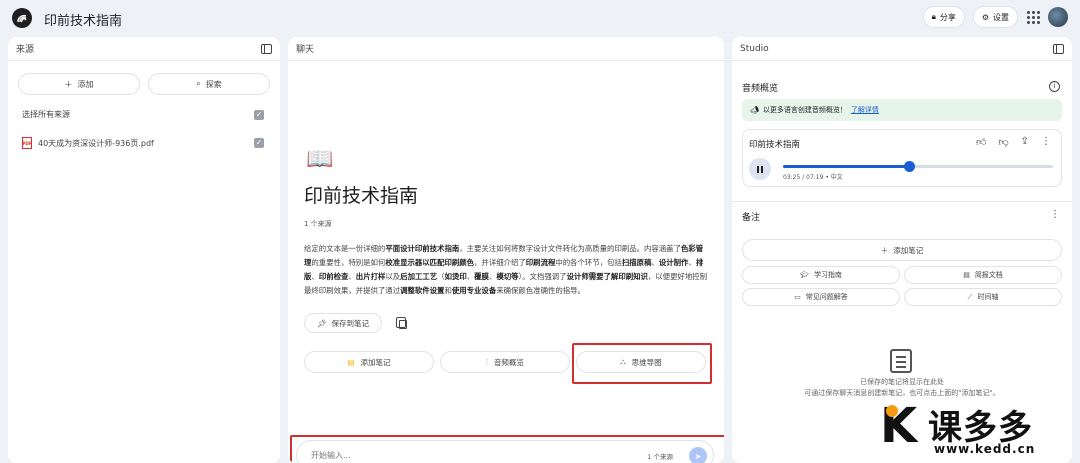 Image resolution: width=1080 pixels, height=463 pixels. I want to click on audio-banner: 📣︎ 以更多语言创建音频概览！ 了解详情, so click(902, 110).